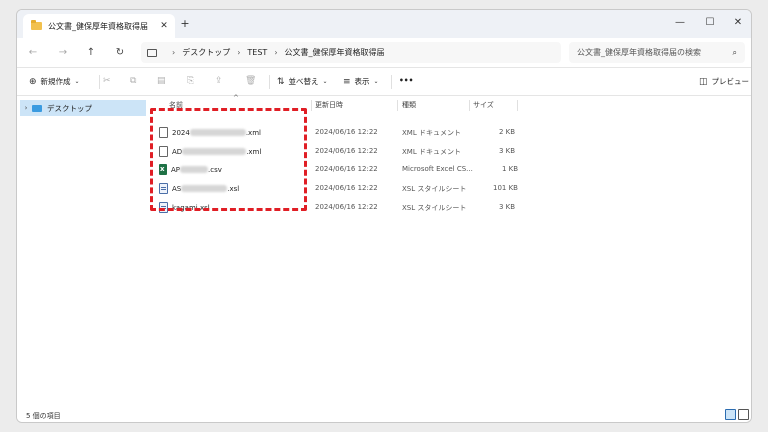 The height and width of the screenshot is (432, 768). I want to click on details-view-button, so click(730, 414).